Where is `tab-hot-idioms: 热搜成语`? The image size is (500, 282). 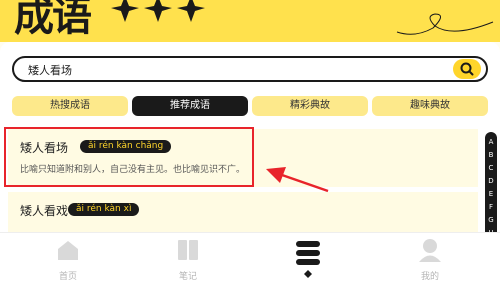 tab-hot-idioms: 热搜成语 is located at coordinates (70, 106).